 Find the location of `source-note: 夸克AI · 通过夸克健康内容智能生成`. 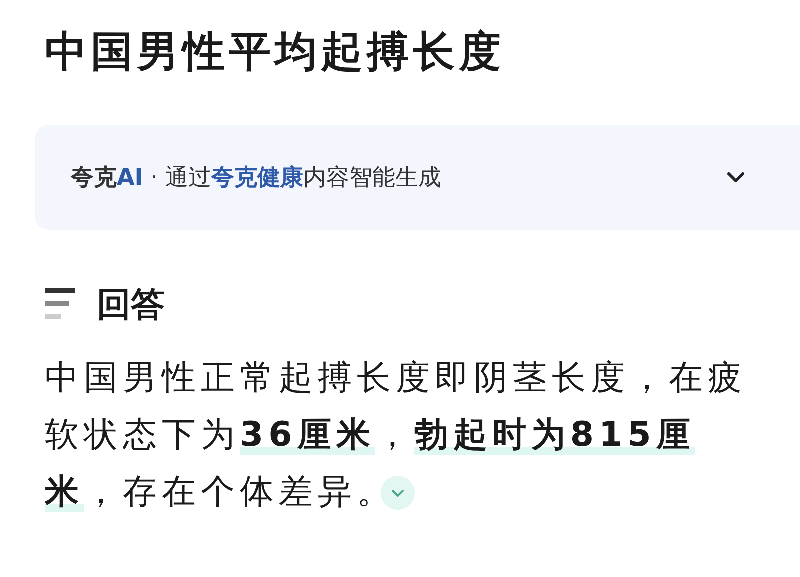

source-note: 夸克AI · 通过夸克健康内容智能生成 is located at coordinates (256, 178).